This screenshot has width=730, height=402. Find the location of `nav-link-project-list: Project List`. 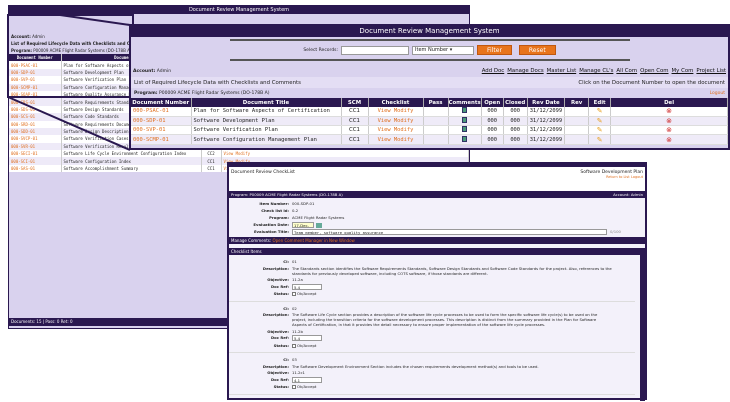

nav-link-project-list: Project List is located at coordinates (711, 71).